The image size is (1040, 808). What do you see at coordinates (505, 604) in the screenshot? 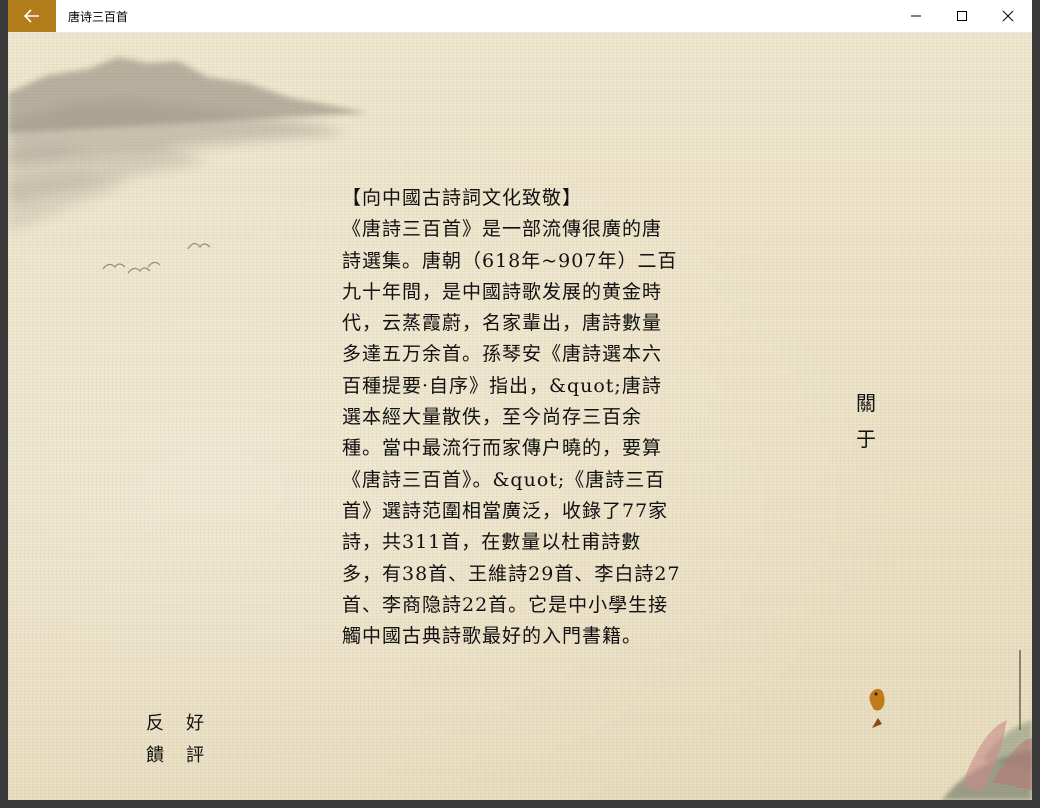
I see `poem-line: 首、李商隐詩22首。它是中小學生接` at bounding box center [505, 604].